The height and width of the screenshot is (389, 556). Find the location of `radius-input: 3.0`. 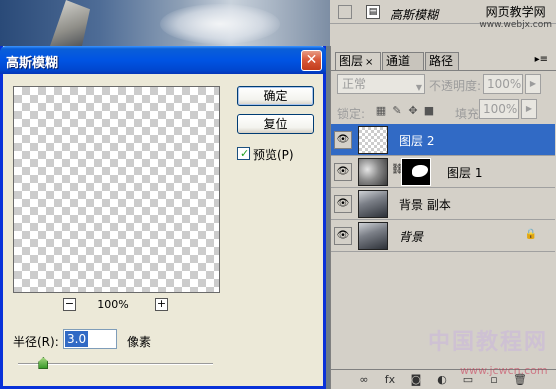

radius-input: 3.0 is located at coordinates (90, 339).